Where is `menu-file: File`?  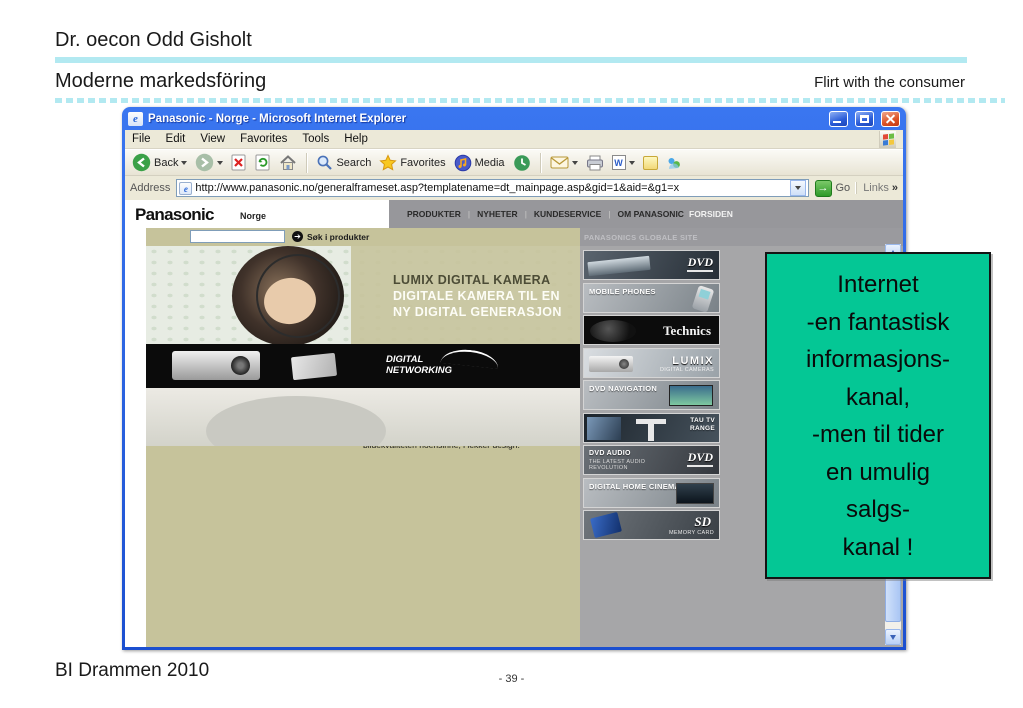
menu-file: File is located at coordinates (141, 139).